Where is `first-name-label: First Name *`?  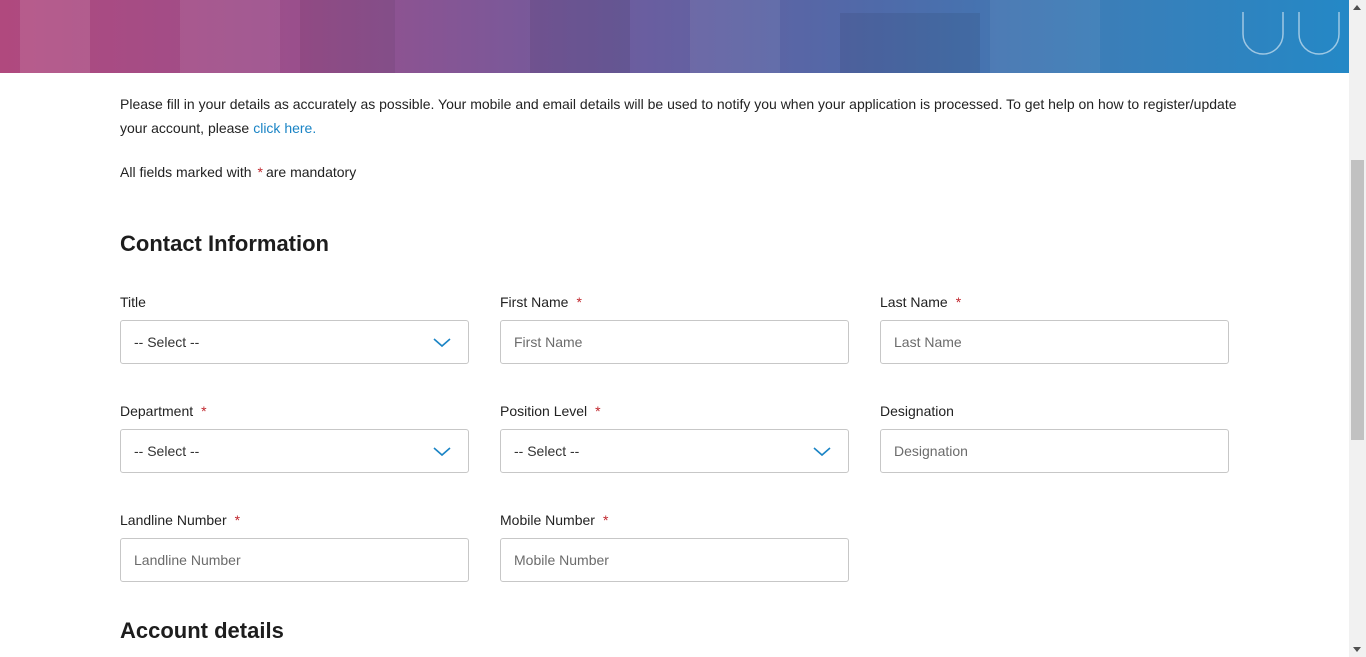
first-name-label: First Name * is located at coordinates (674, 302).